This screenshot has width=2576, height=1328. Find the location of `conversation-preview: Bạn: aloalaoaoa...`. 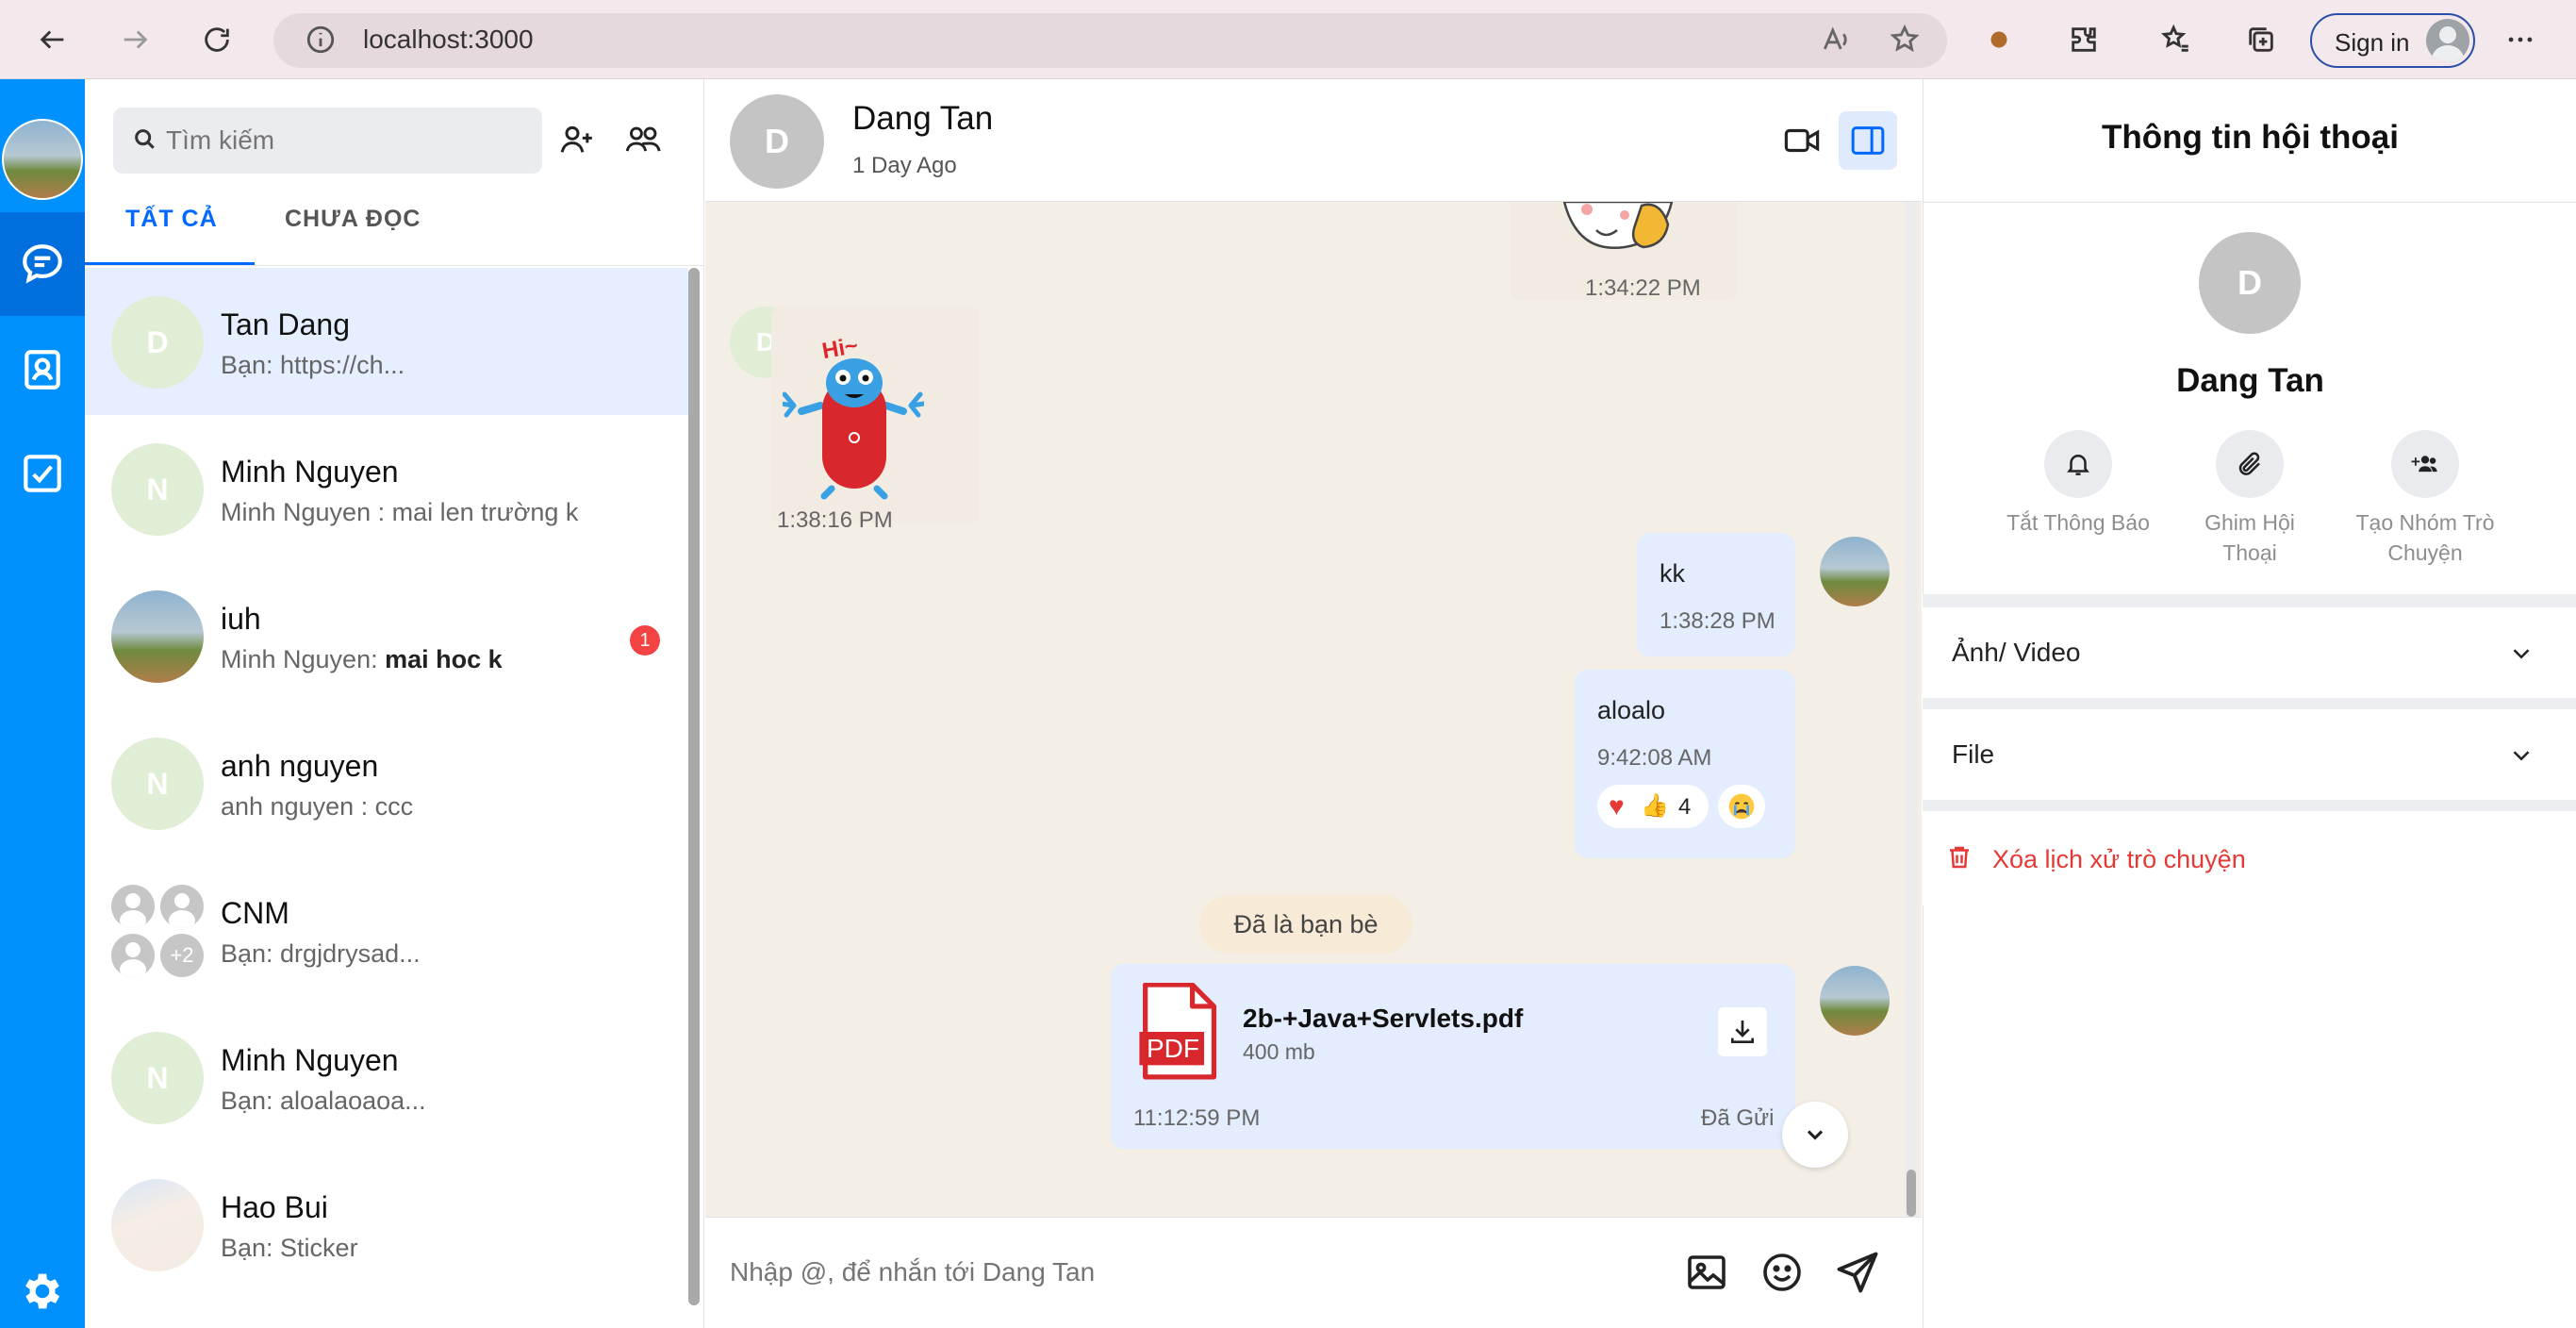

conversation-preview: Bạn: aloalaoaoa... is located at coordinates (323, 1101).